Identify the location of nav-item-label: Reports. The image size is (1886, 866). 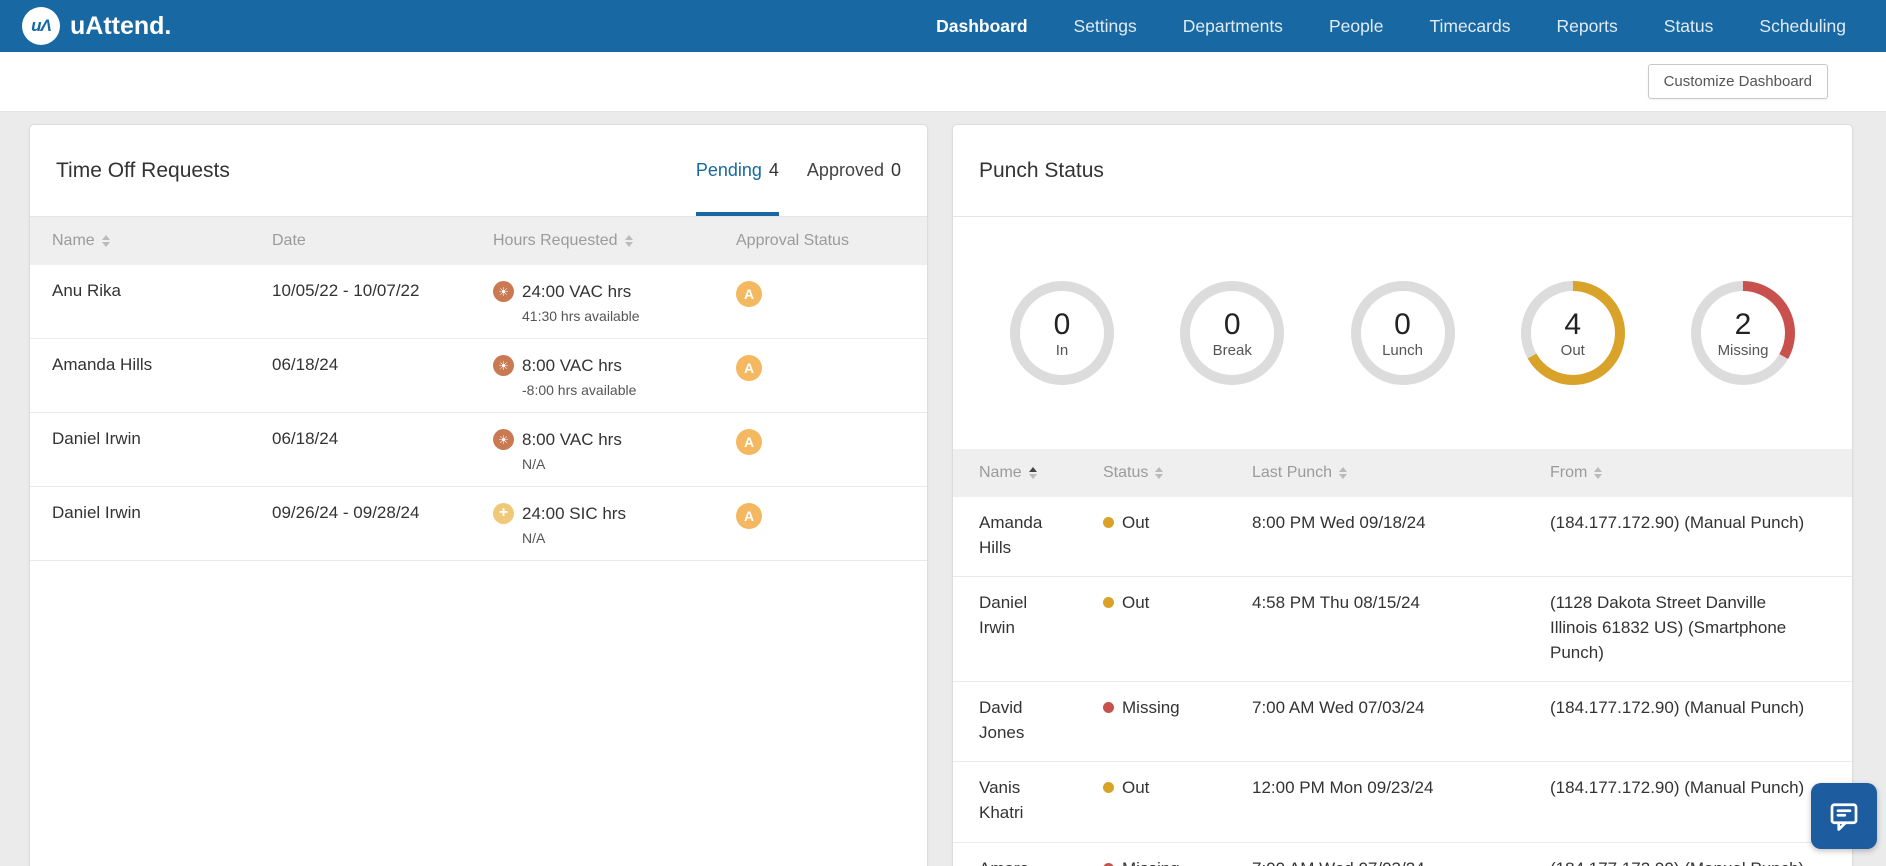
(1587, 25).